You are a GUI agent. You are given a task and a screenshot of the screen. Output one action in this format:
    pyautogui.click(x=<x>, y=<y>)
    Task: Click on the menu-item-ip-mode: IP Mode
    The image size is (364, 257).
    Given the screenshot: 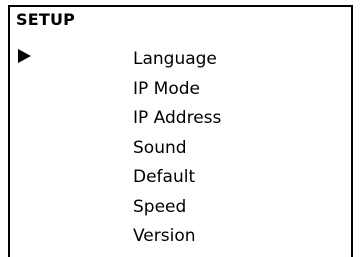 What is the action you would take?
    pyautogui.click(x=177, y=90)
    